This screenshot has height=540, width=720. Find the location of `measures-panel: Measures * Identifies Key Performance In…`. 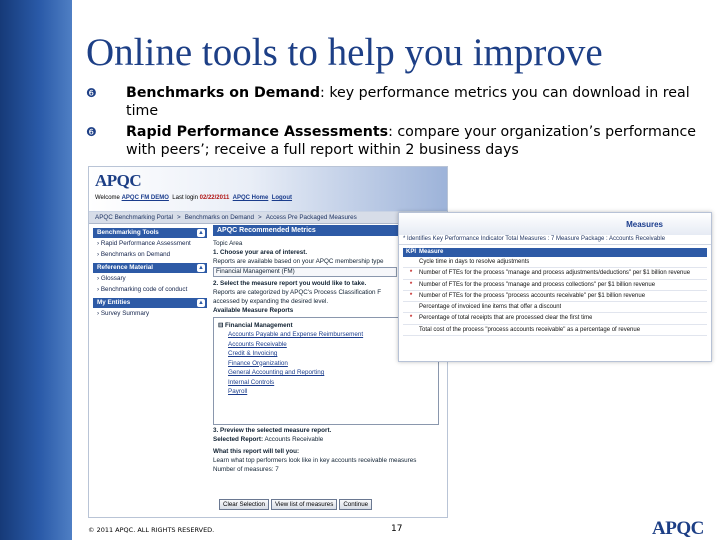

measures-panel: Measures * Identifies Key Performance In… is located at coordinates (555, 287).